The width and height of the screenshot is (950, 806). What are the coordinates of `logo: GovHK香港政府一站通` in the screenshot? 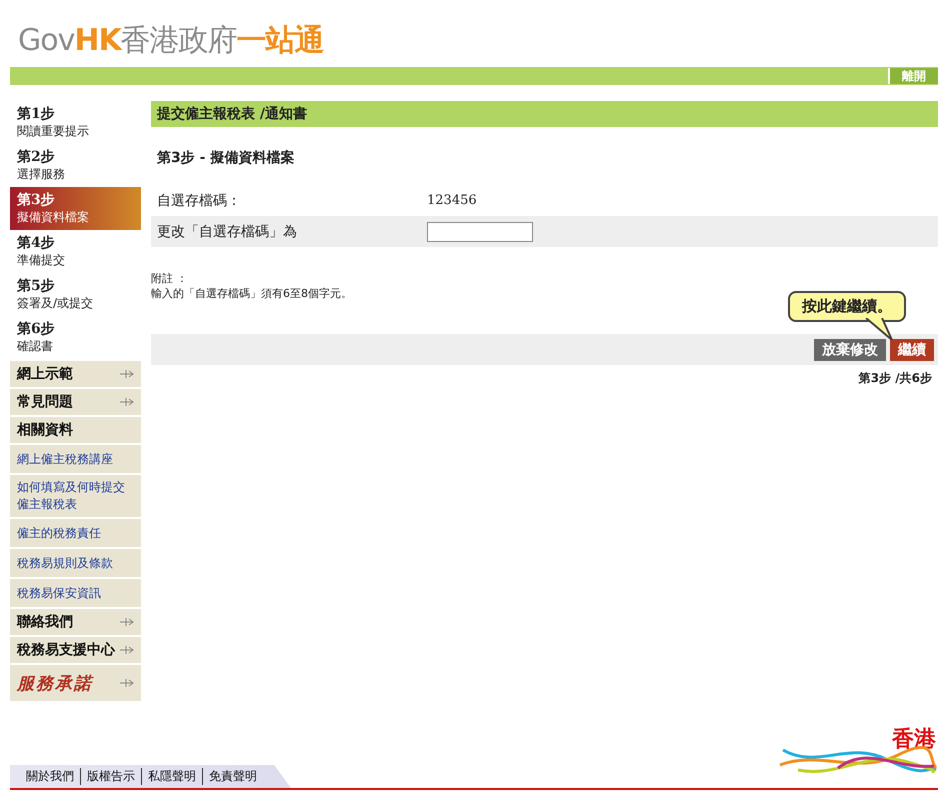 It's located at (171, 39).